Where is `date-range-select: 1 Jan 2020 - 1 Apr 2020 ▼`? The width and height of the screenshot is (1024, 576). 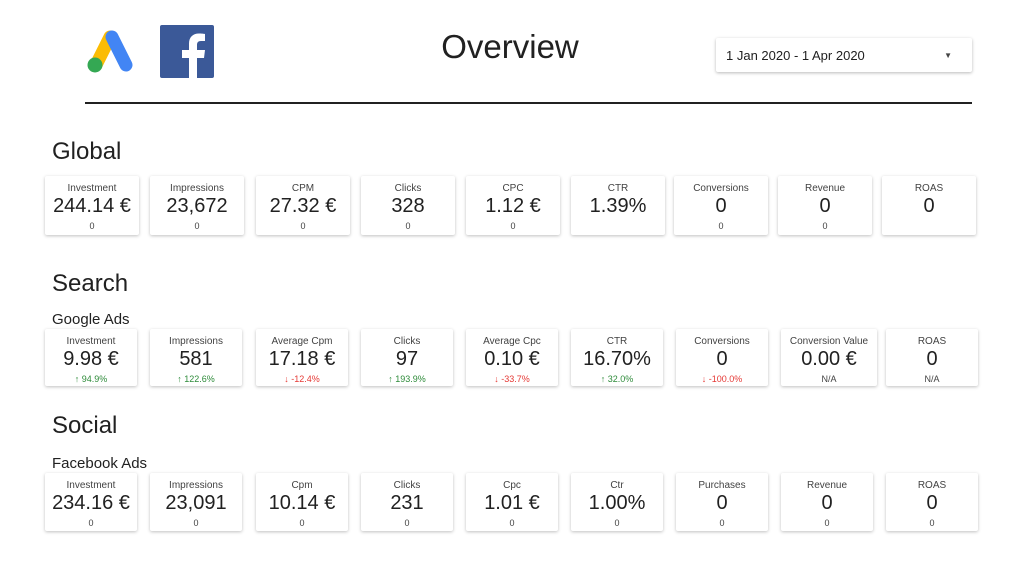
date-range-select: 1 Jan 2020 - 1 Apr 2020 ▼ is located at coordinates (844, 55).